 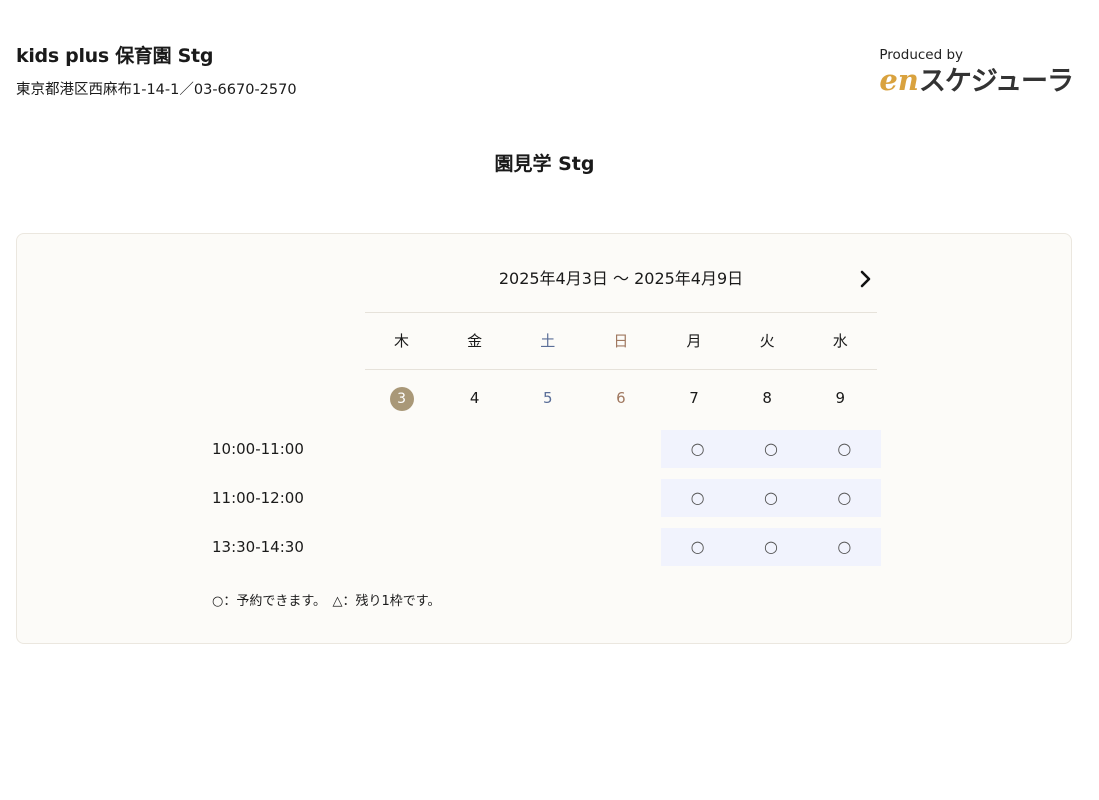 What do you see at coordinates (921, 55) in the screenshot?
I see `produced-by-label: Produced by` at bounding box center [921, 55].